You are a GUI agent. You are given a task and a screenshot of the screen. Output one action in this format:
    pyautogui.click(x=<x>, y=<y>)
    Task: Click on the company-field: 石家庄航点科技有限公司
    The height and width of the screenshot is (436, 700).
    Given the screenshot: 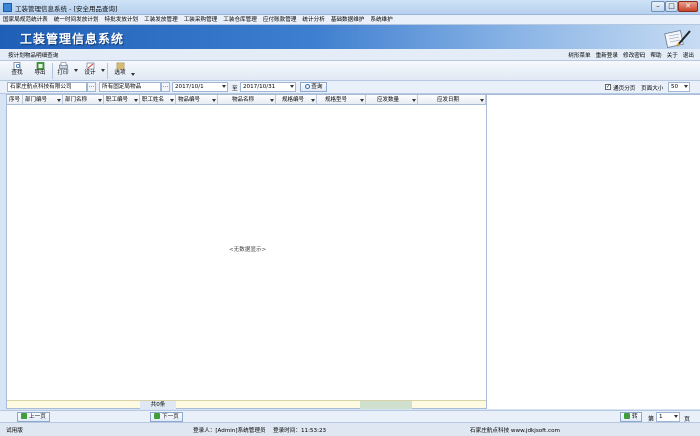 What is the action you would take?
    pyautogui.click(x=47, y=87)
    